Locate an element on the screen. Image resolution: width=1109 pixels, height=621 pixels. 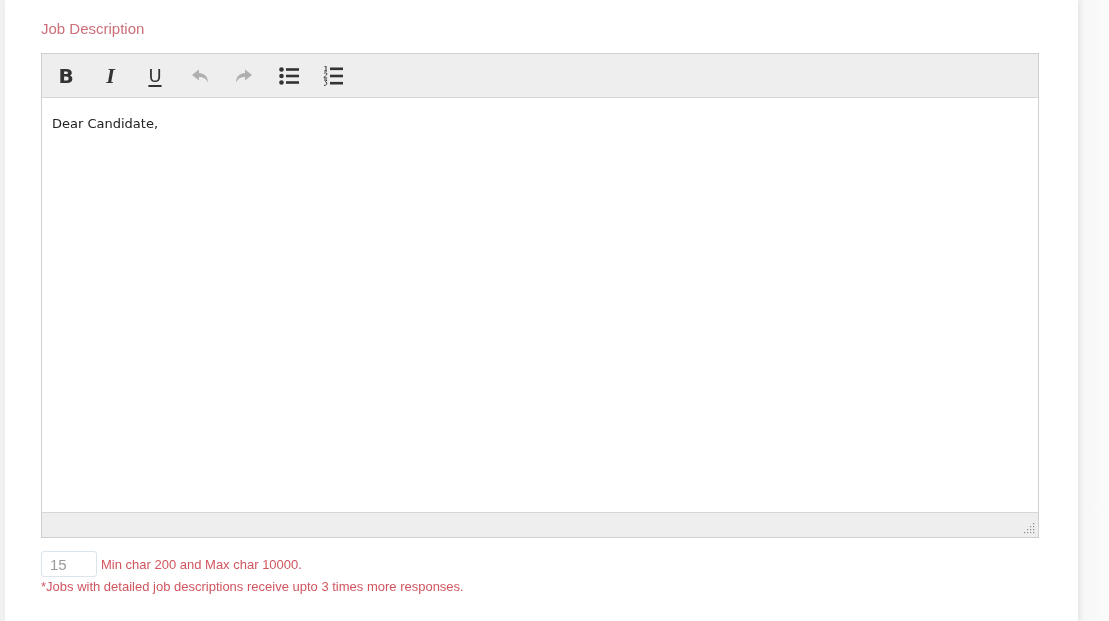
numbered-list-icon is located at coordinates (333, 75).